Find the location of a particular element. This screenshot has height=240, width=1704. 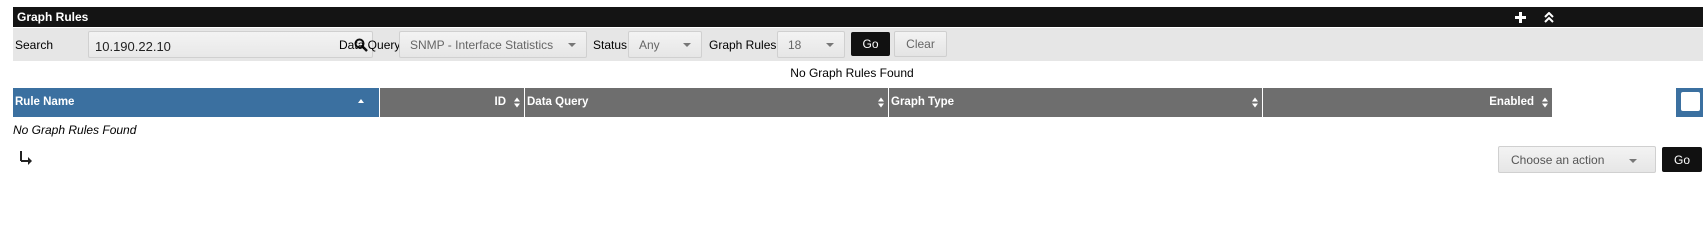

sort-asc-icon is located at coordinates (361, 101).